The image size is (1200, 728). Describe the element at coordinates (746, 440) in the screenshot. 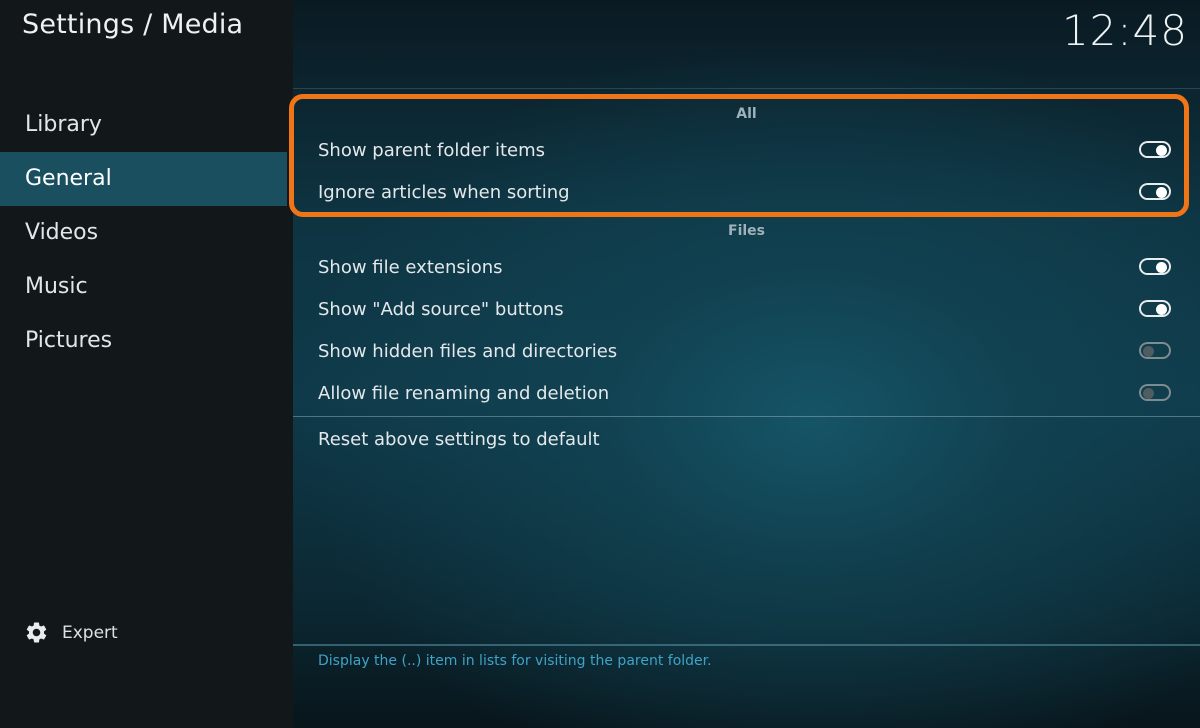

I see `reset-defaults-button: Reset above settings to default` at that location.